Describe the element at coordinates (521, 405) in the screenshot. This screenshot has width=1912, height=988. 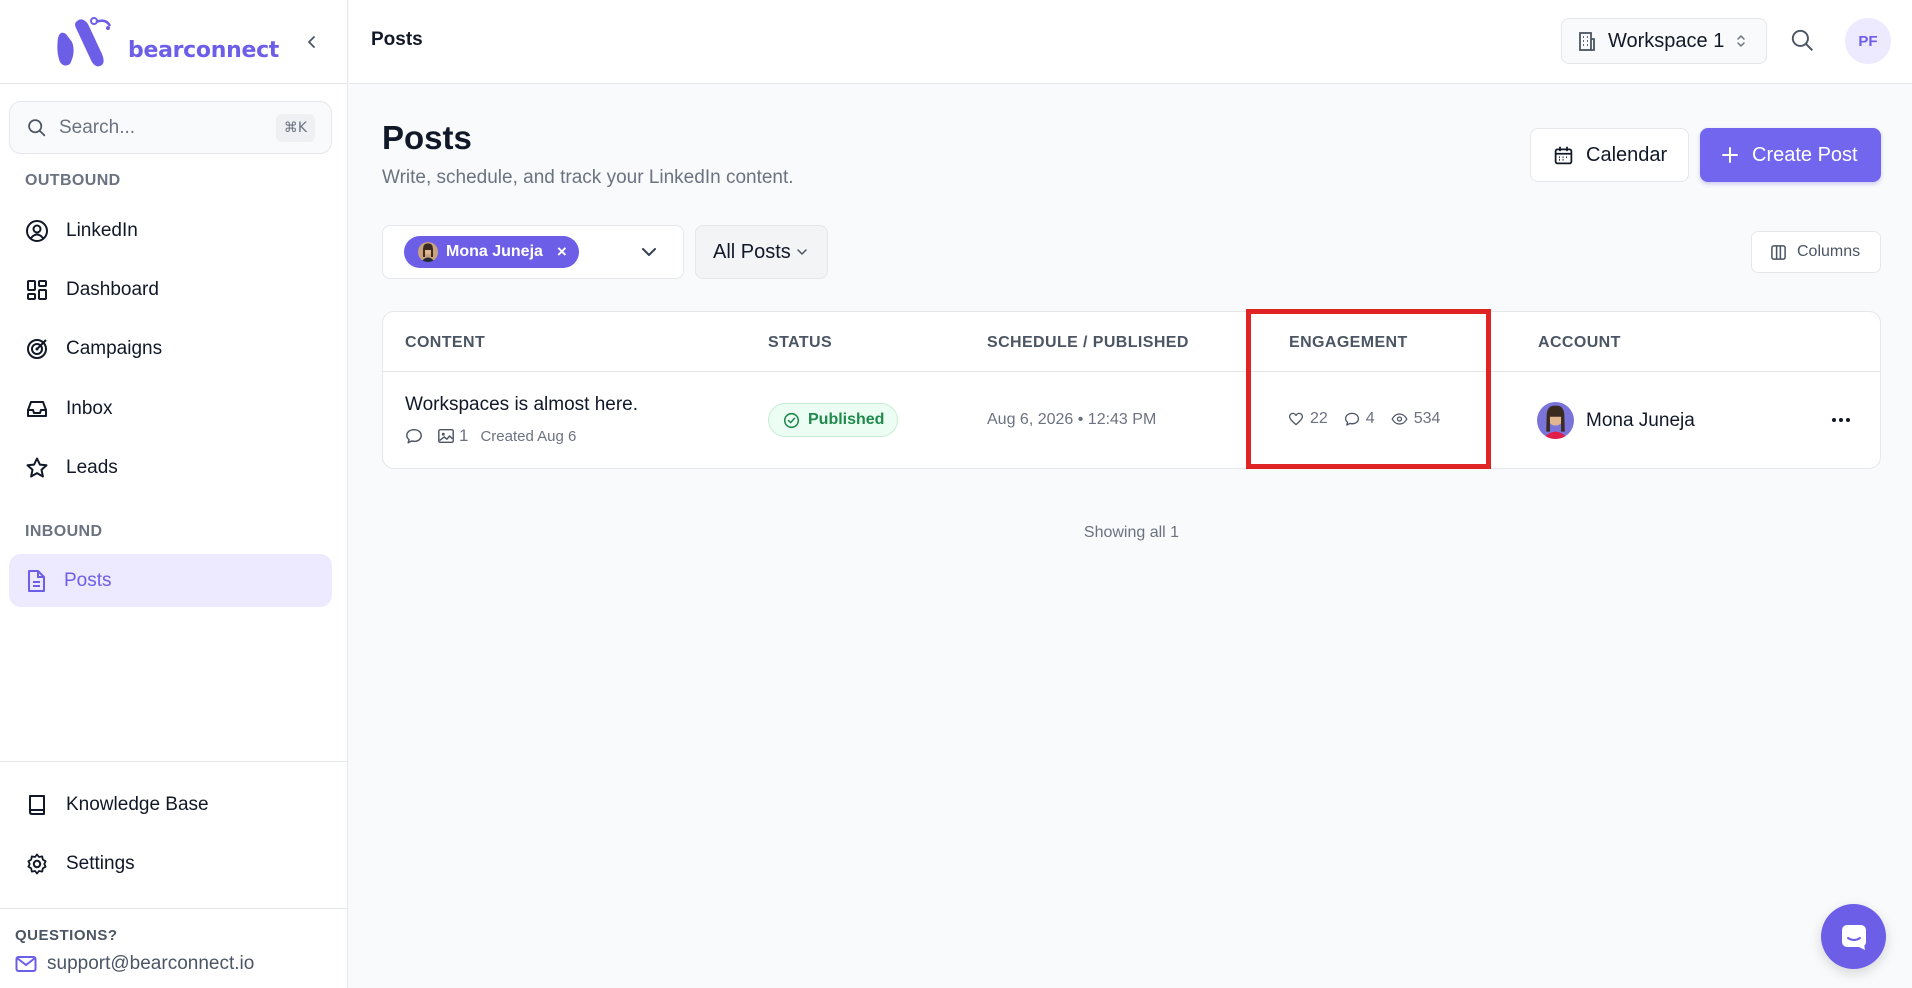
I see `post-title: Workspaces is almost here.` at that location.